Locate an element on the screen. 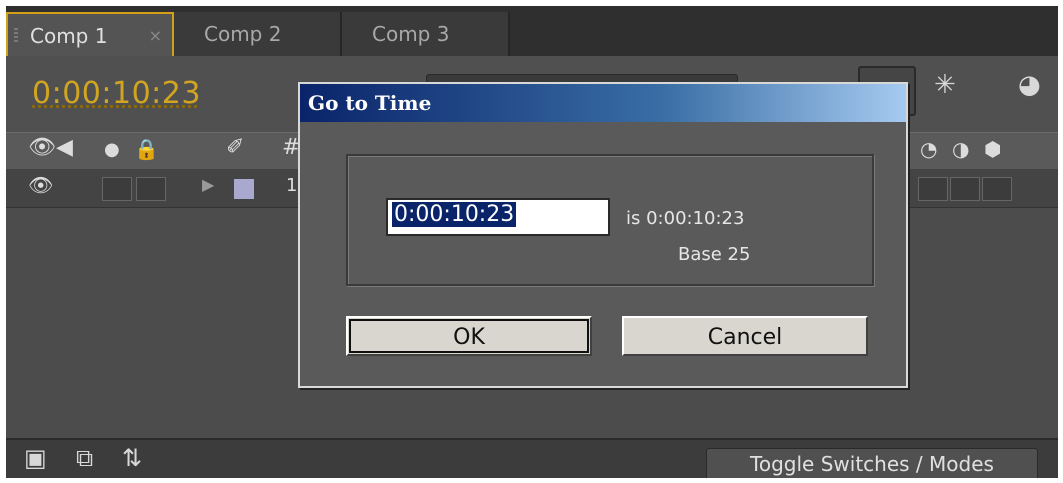  tab-comp-2: Comp 2 is located at coordinates (258, 34).